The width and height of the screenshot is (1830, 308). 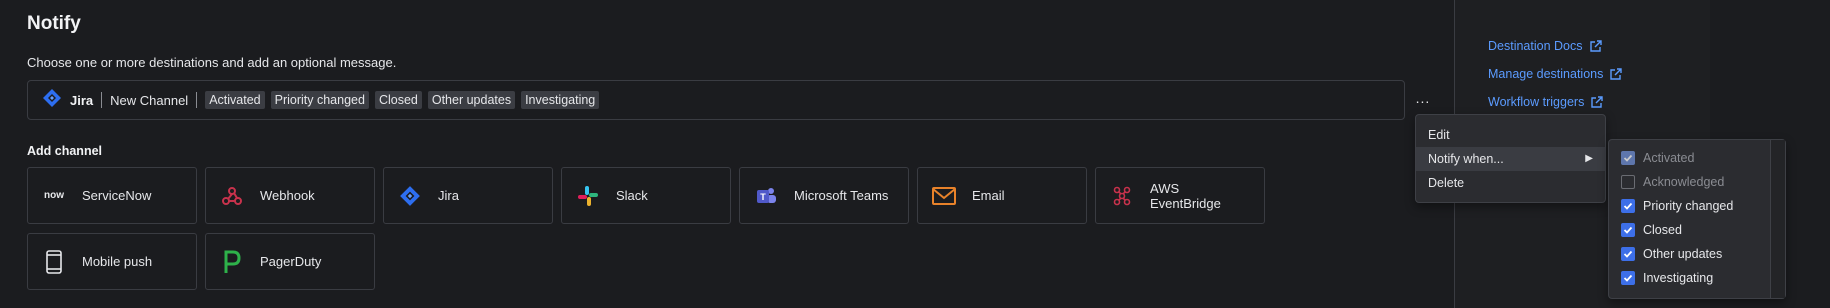 What do you see at coordinates (65, 151) in the screenshot?
I see `add-channel-label: Add channel` at bounding box center [65, 151].